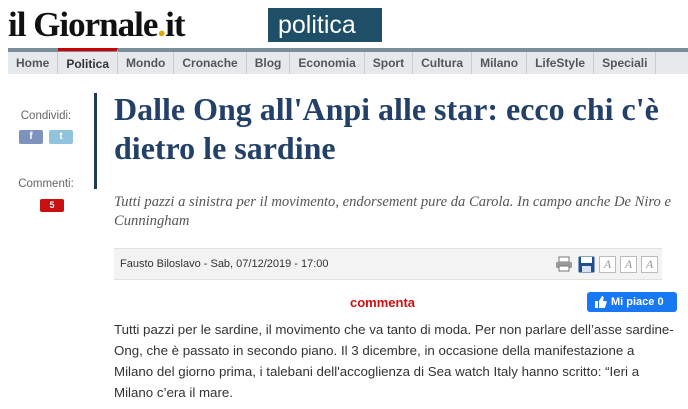 The height and width of the screenshot is (409, 688). Describe the element at coordinates (561, 63) in the screenshot. I see `nav-item-lifestyle: LifeStyle` at that location.